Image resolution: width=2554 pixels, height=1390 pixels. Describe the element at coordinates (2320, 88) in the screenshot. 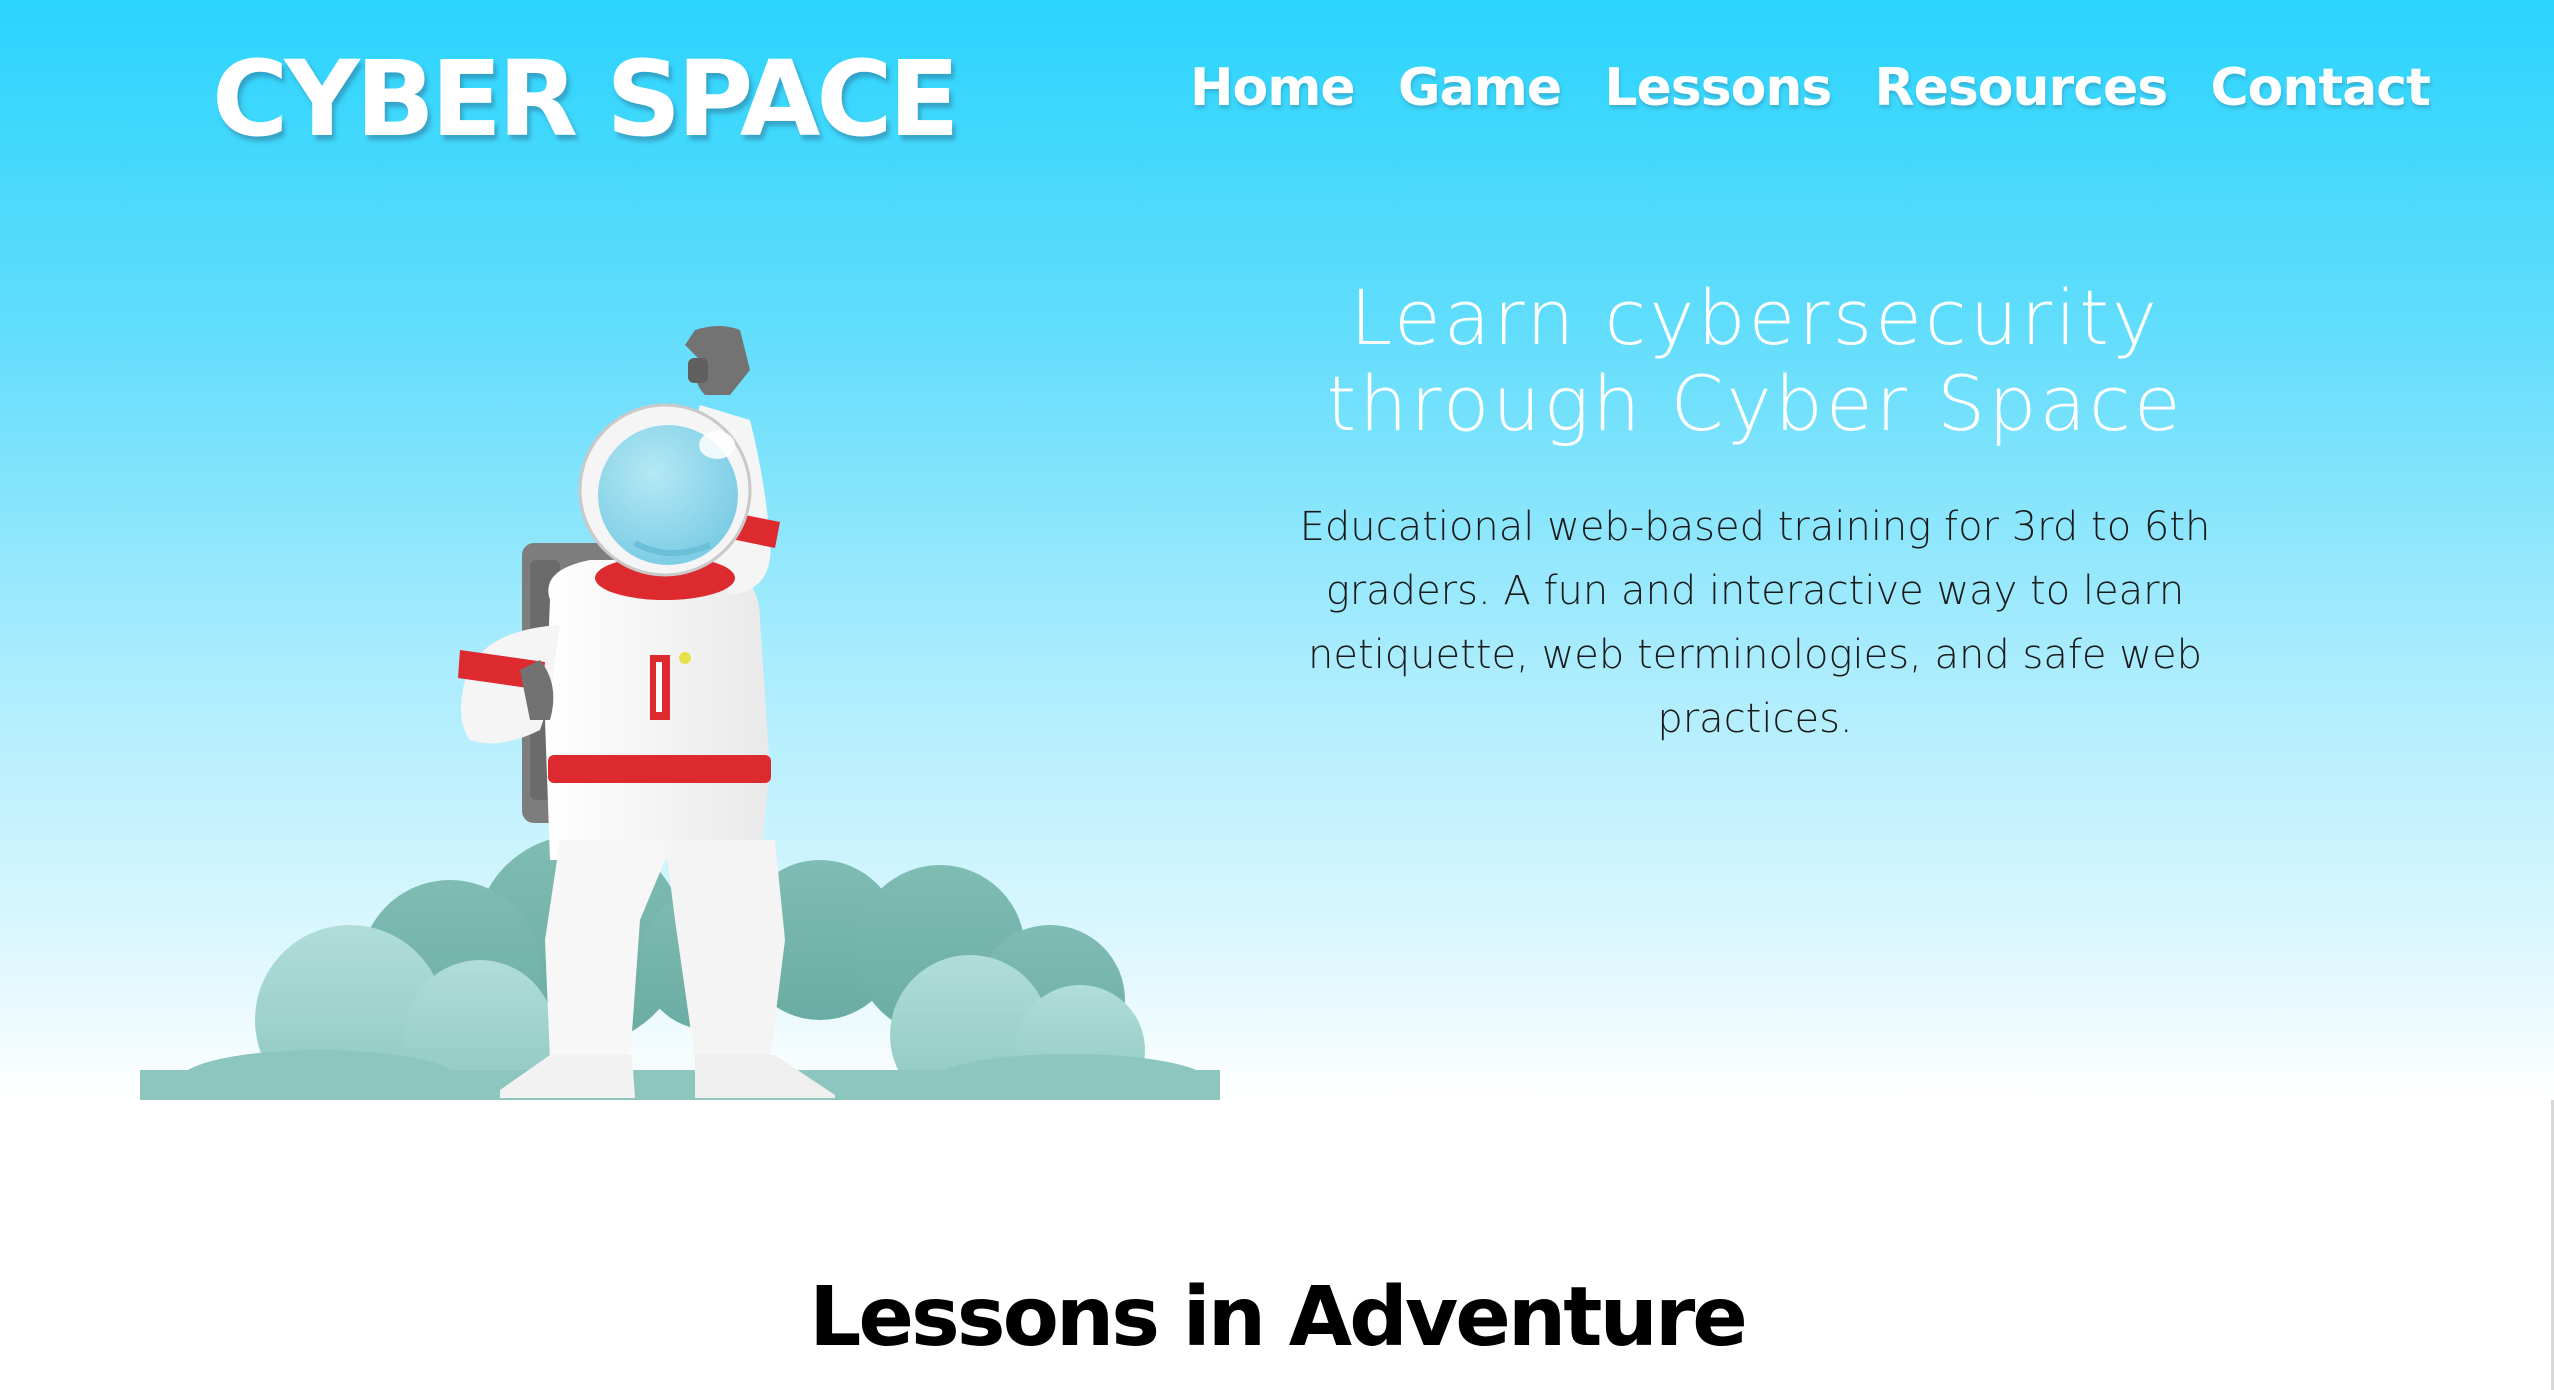

I see `nav-contact: Contact` at that location.